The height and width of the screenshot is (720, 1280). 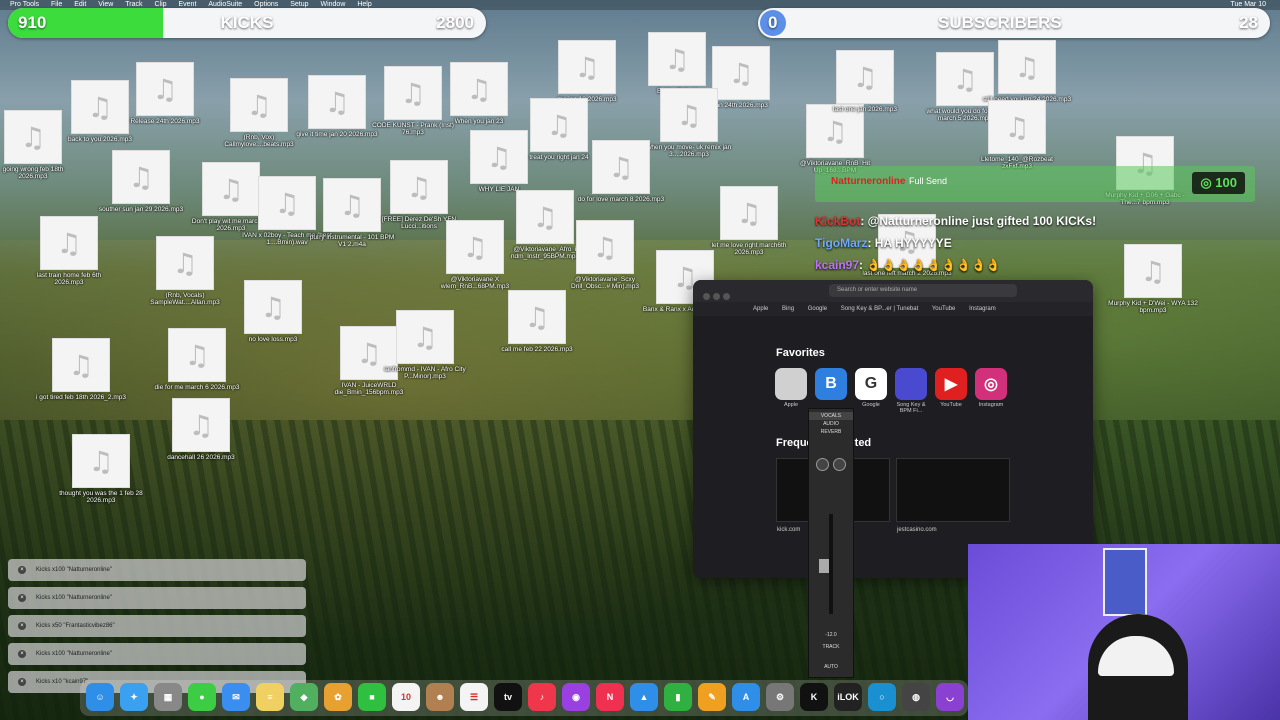 I want to click on desktop-file-icon: ♫ @Viktoriavane X wlem_RnB...68PM.mp3, so click(x=475, y=255).